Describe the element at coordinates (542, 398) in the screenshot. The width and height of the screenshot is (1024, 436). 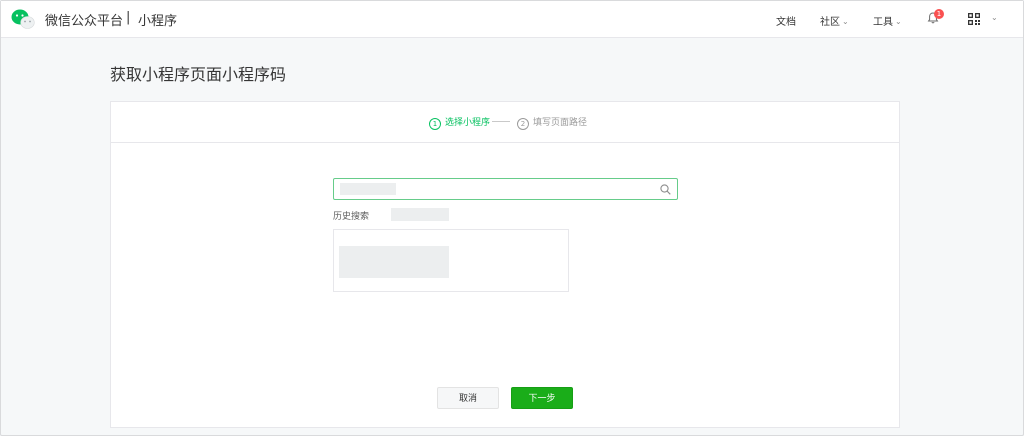
I see `next-step-button: 下一步` at that location.